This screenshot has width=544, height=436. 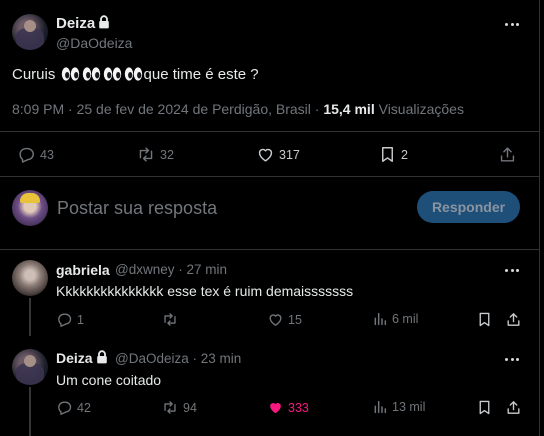 I want to click on author-name: Deiza, so click(x=83, y=23).